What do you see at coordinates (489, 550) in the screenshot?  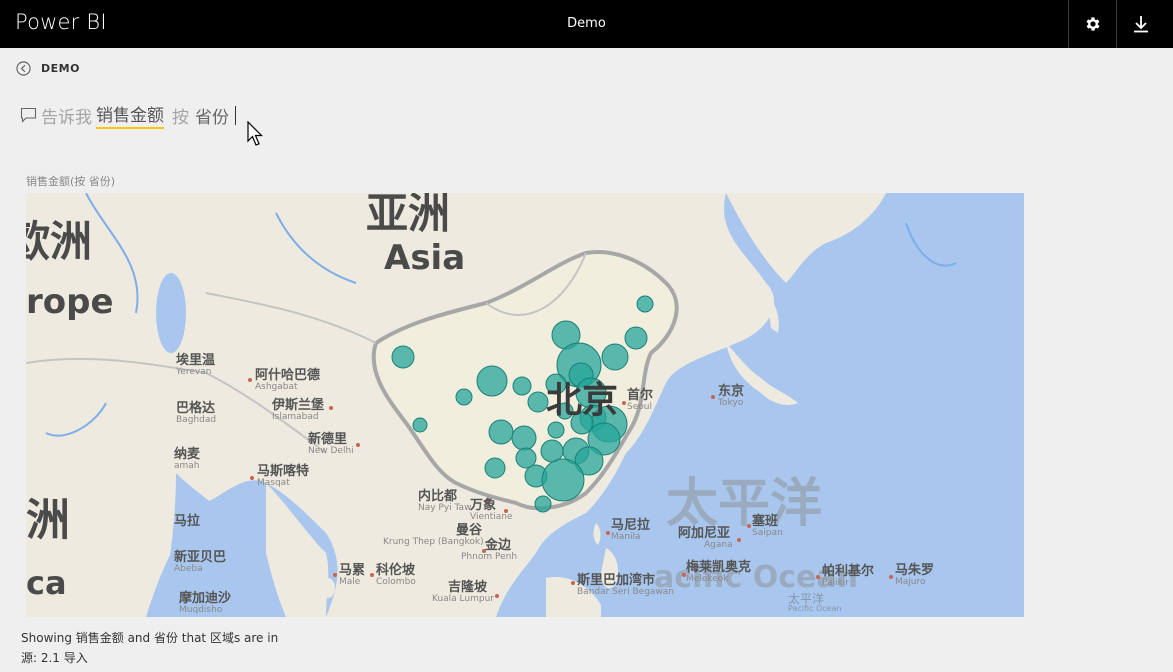 I see `city-label: 金边 Phnom Penh` at bounding box center [489, 550].